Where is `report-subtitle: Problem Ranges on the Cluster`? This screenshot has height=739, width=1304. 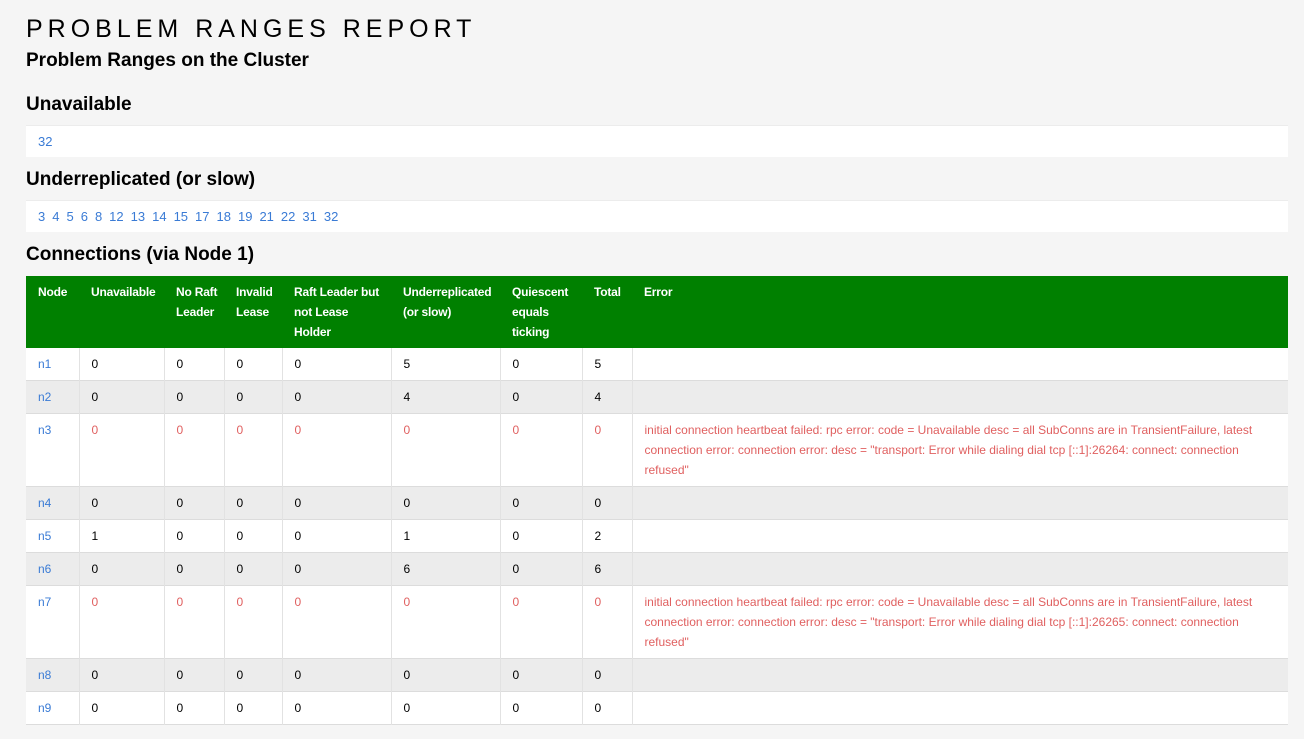 report-subtitle: Problem Ranges on the Cluster is located at coordinates (167, 60).